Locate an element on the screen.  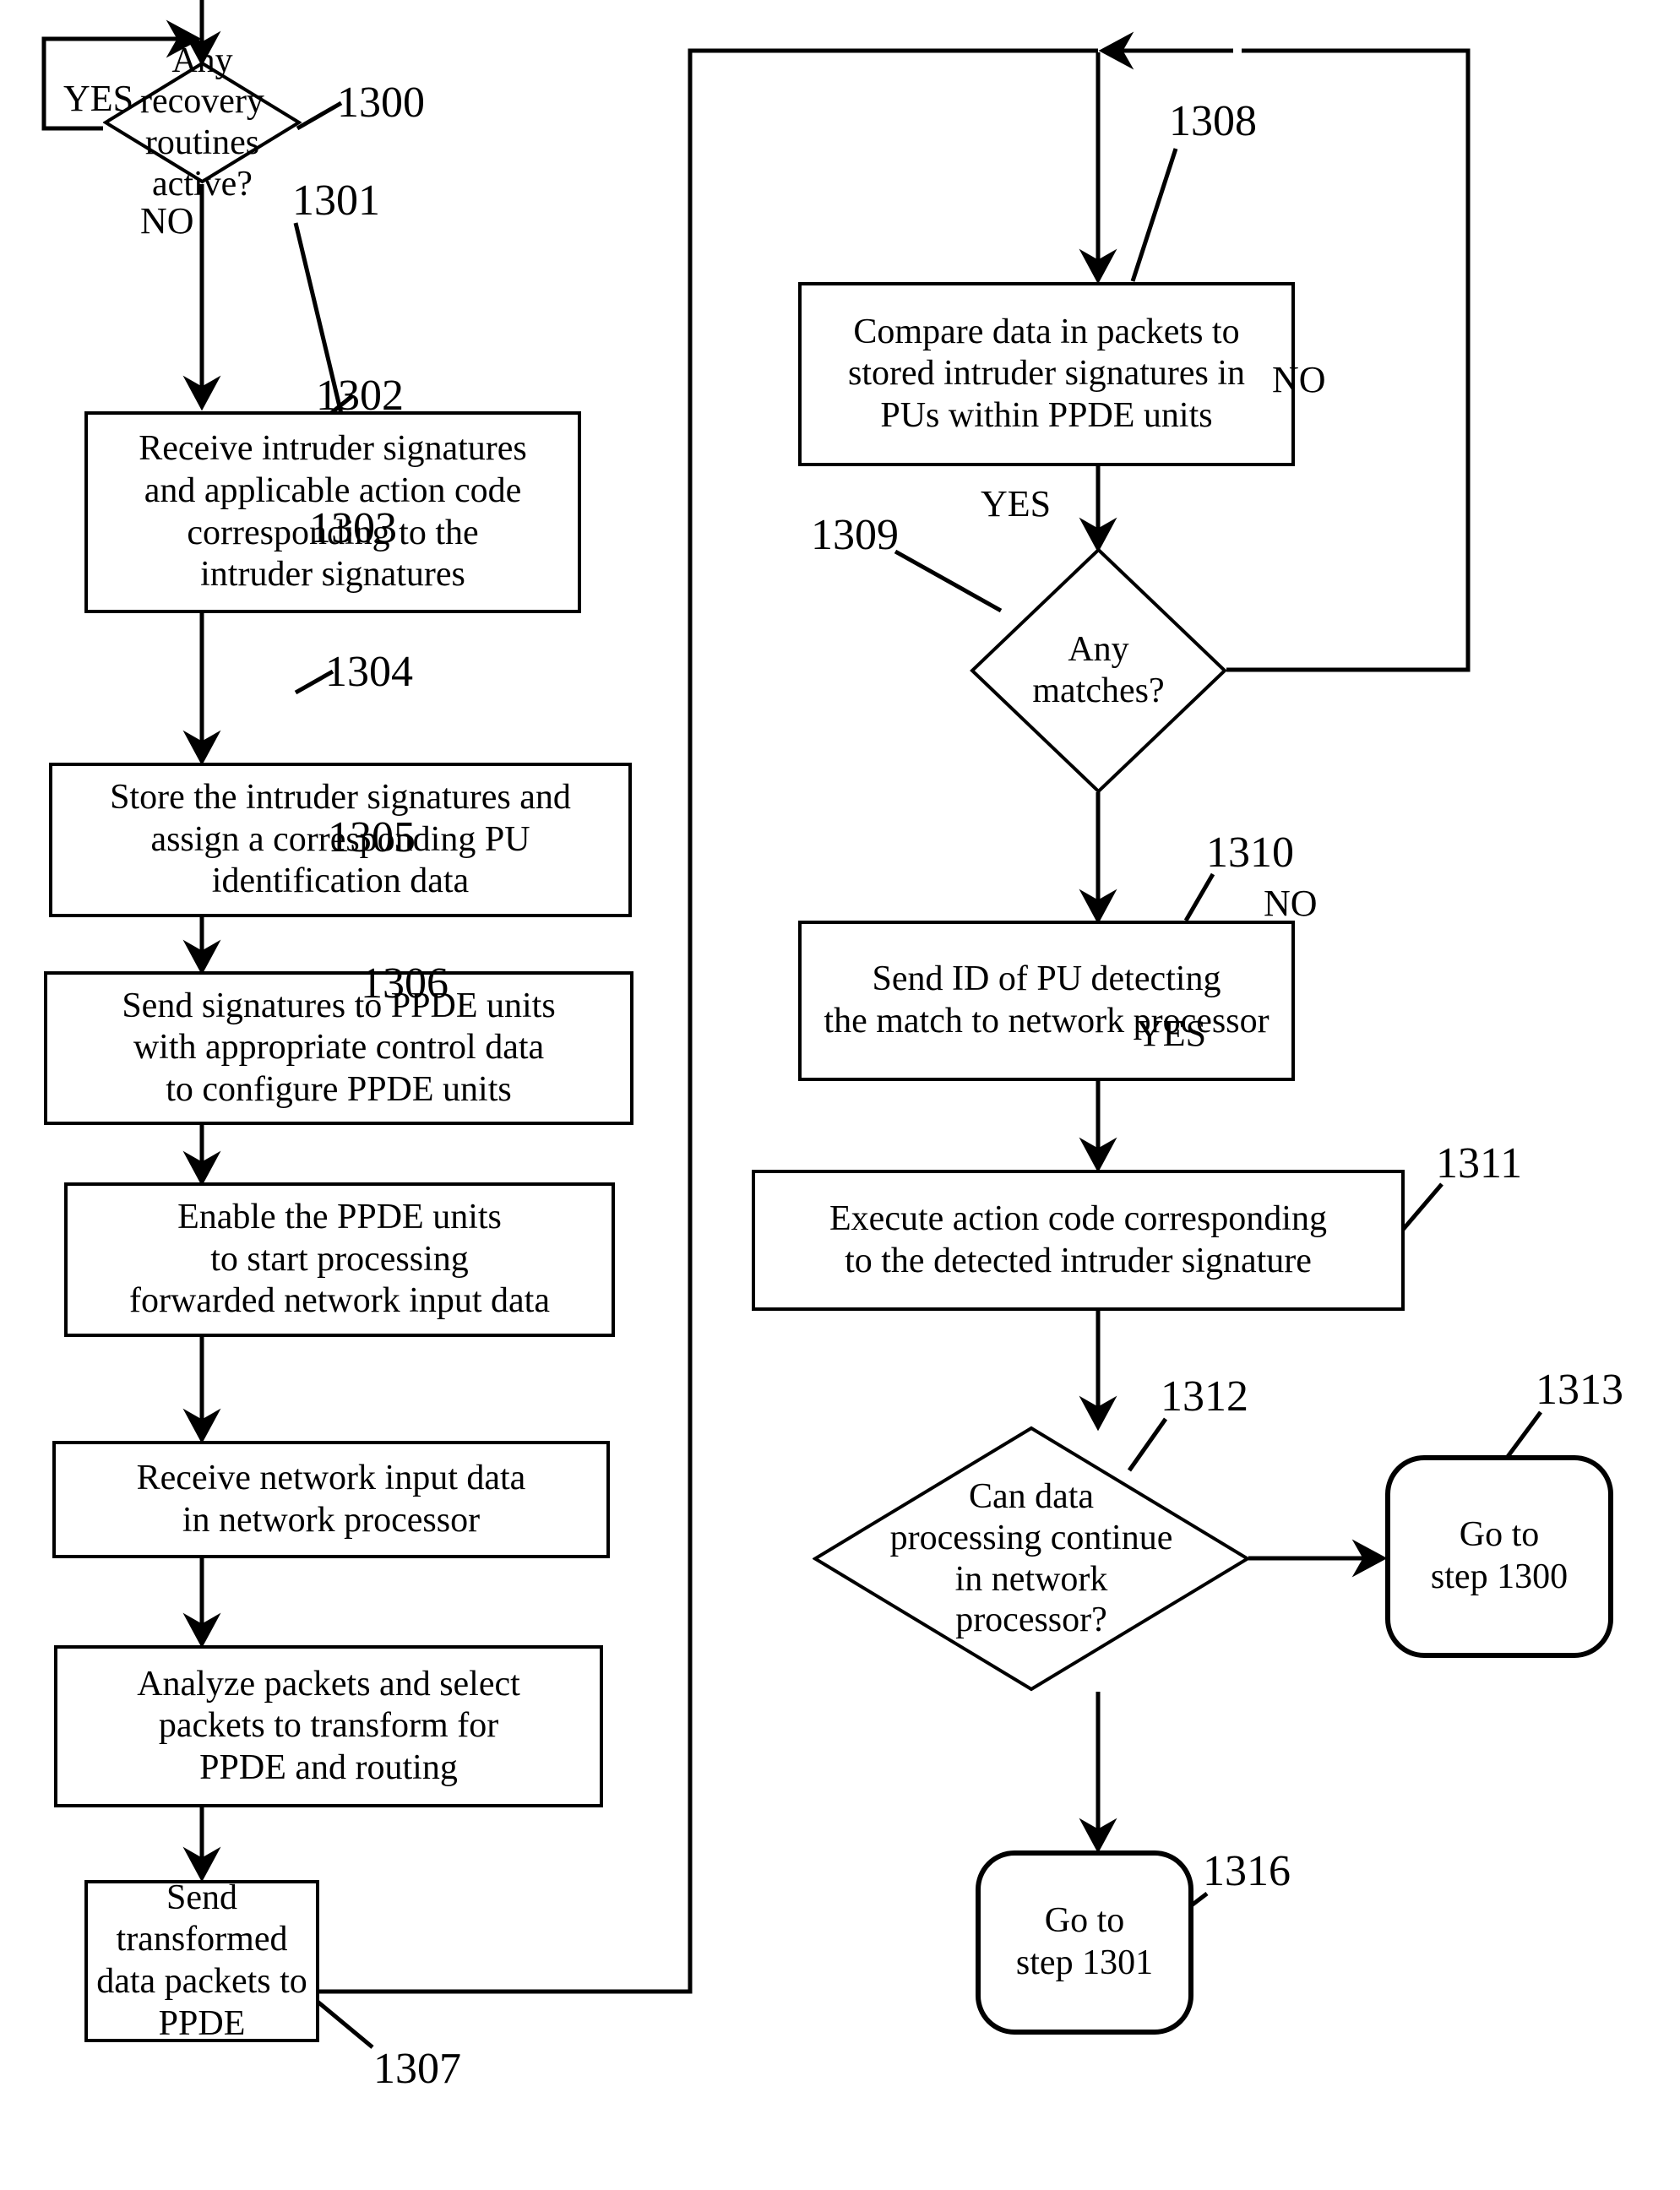
reference-numeral-1302: 1302 is located at coordinates (360, 396).